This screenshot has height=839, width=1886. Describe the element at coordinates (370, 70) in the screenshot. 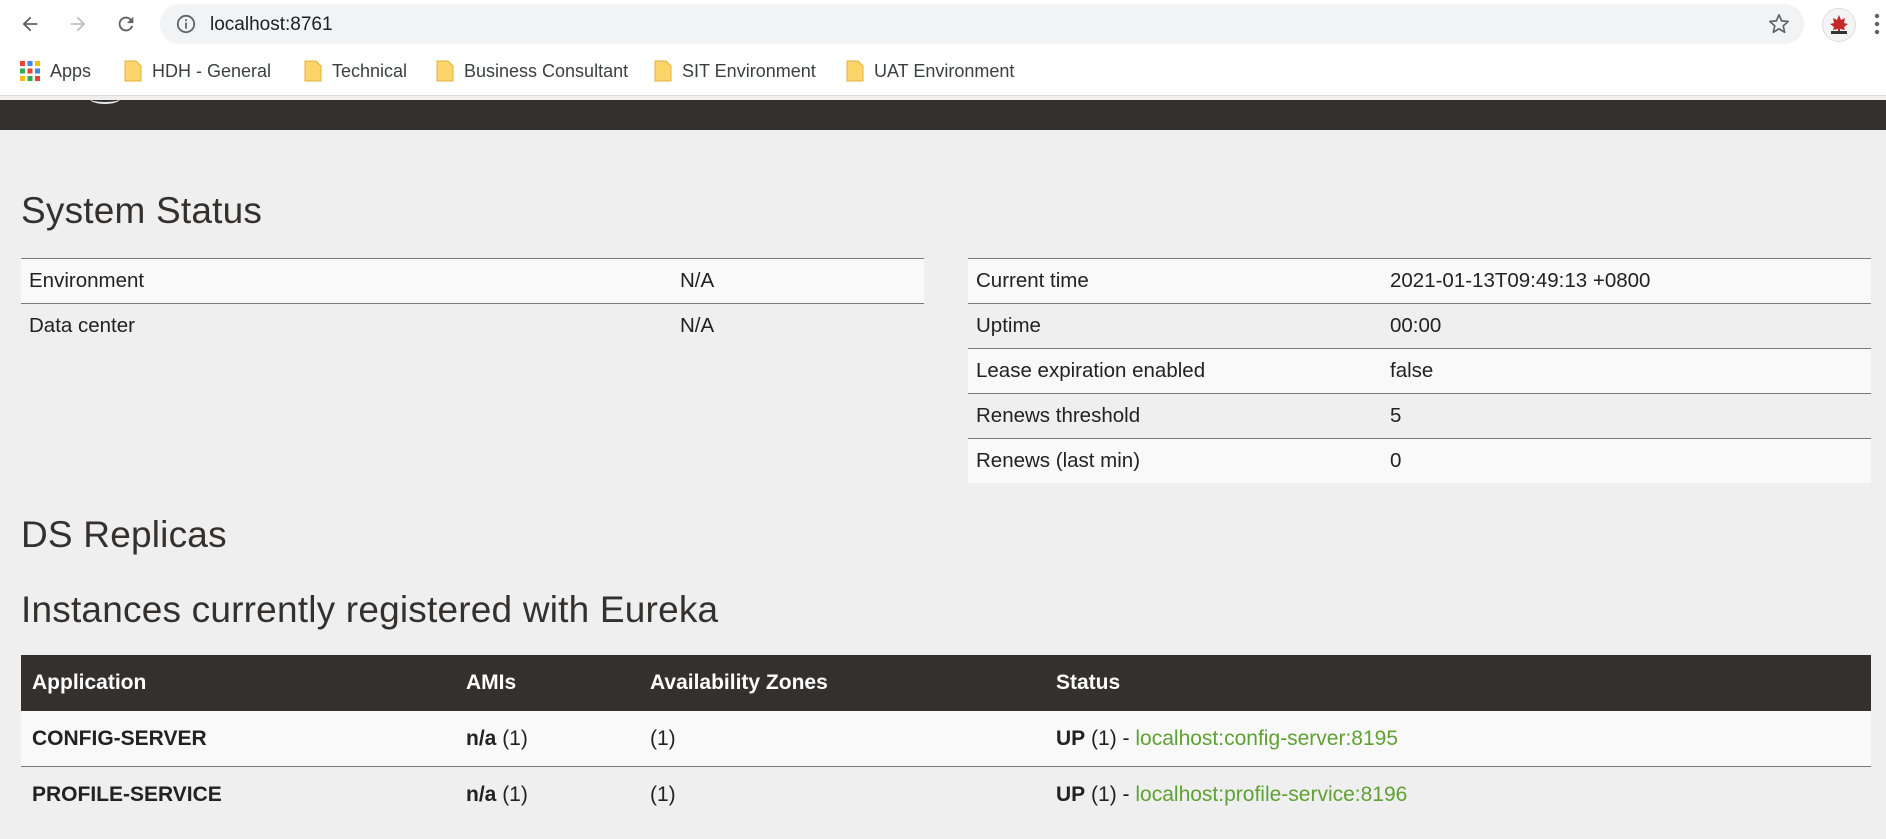

I see `bookmark-label: Technical` at that location.